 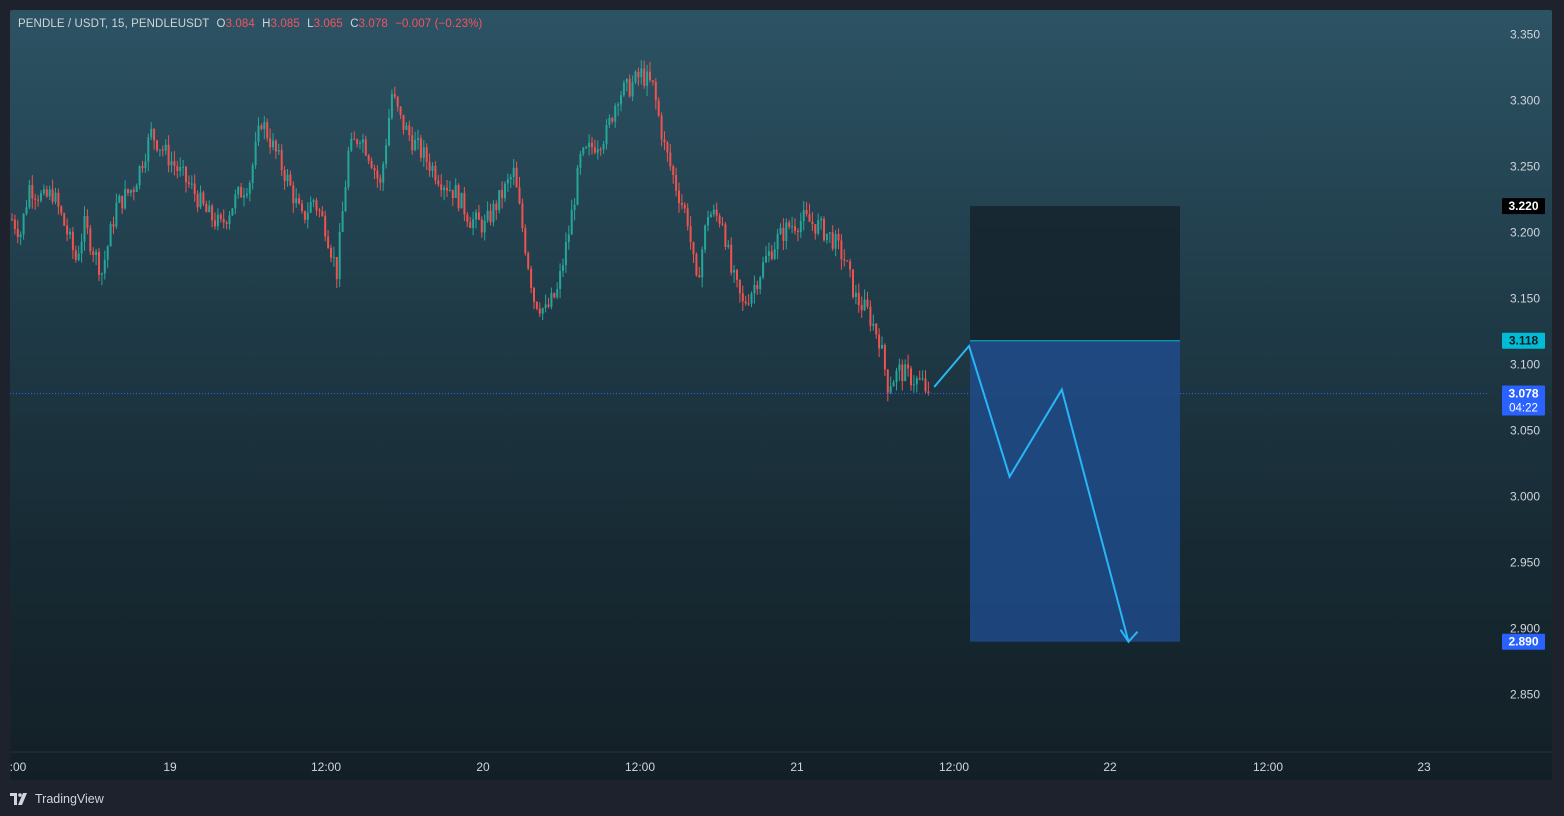 What do you see at coordinates (1268, 767) in the screenshot?
I see `x-tick-label: 12:00` at bounding box center [1268, 767].